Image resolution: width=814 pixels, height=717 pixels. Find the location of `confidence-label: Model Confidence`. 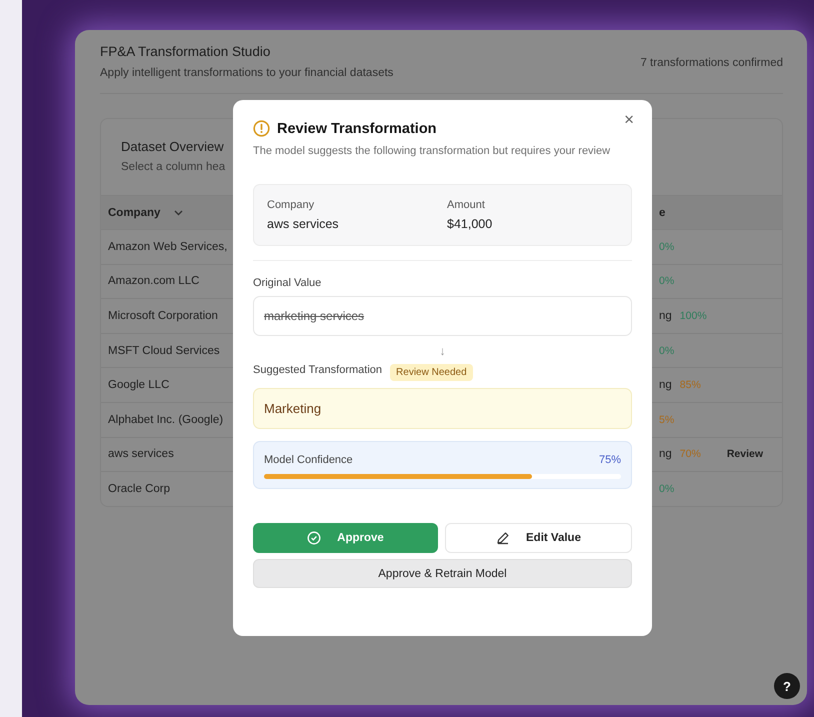

confidence-label: Model Confidence is located at coordinates (308, 460).